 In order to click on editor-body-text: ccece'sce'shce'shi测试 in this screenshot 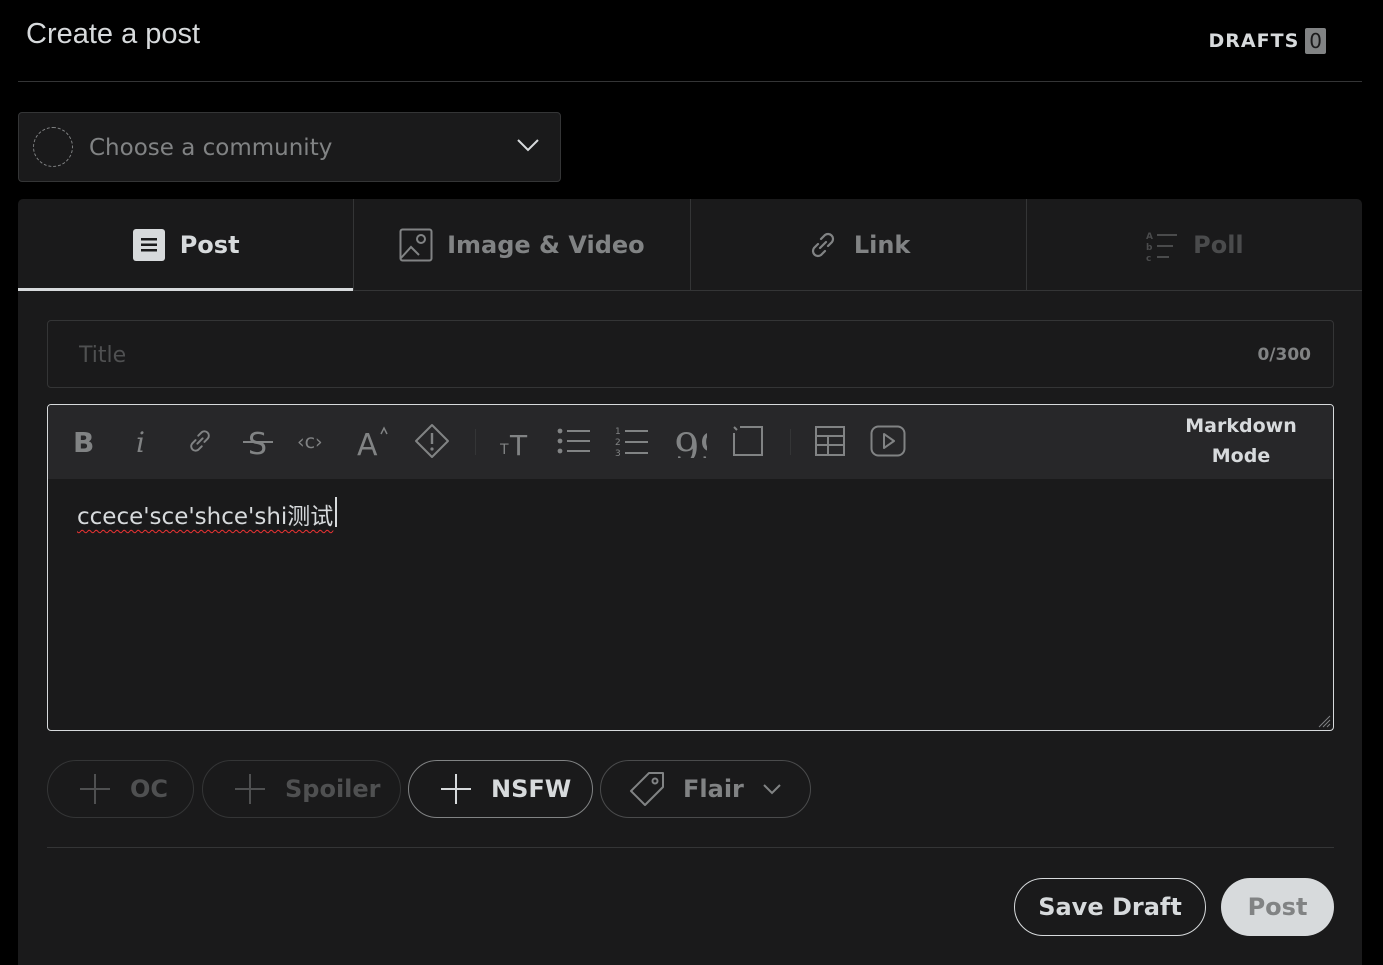, I will do `click(205, 514)`.